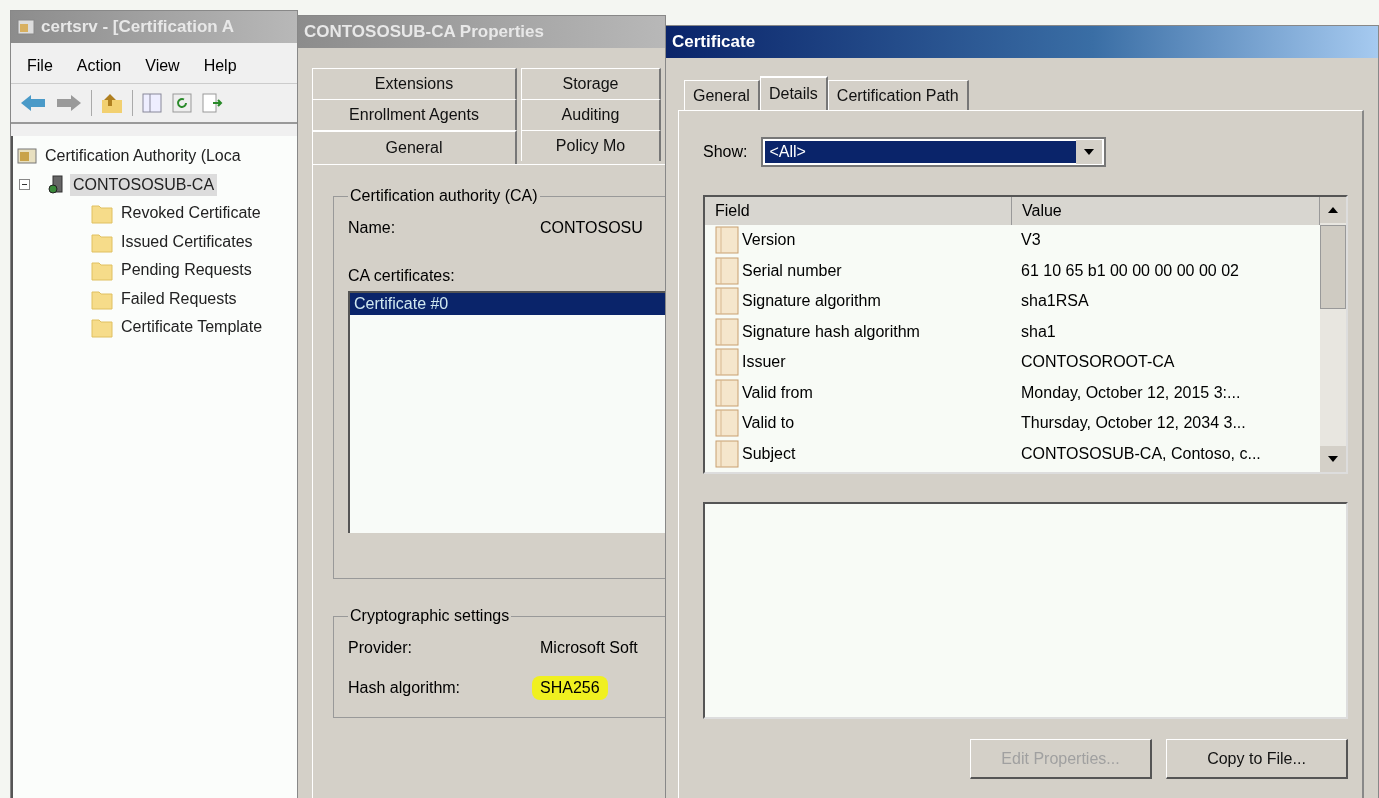 Image resolution: width=1379 pixels, height=798 pixels. I want to click on tab: Policy Mo, so click(591, 145).